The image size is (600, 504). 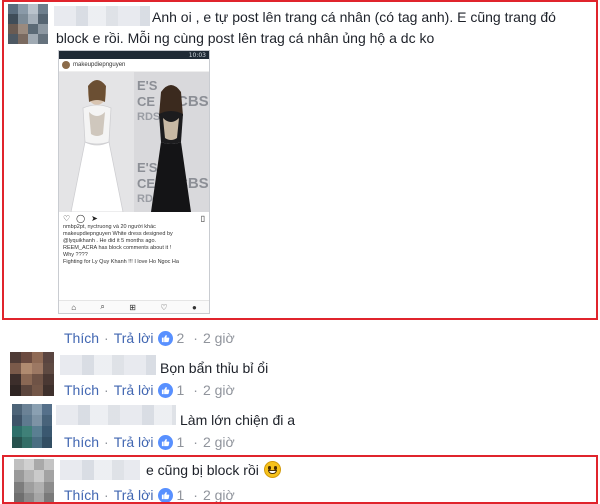 What do you see at coordinates (214, 368) in the screenshot?
I see `reply-text: Bọn bẩn thỉu bỉ ổi` at bounding box center [214, 368].